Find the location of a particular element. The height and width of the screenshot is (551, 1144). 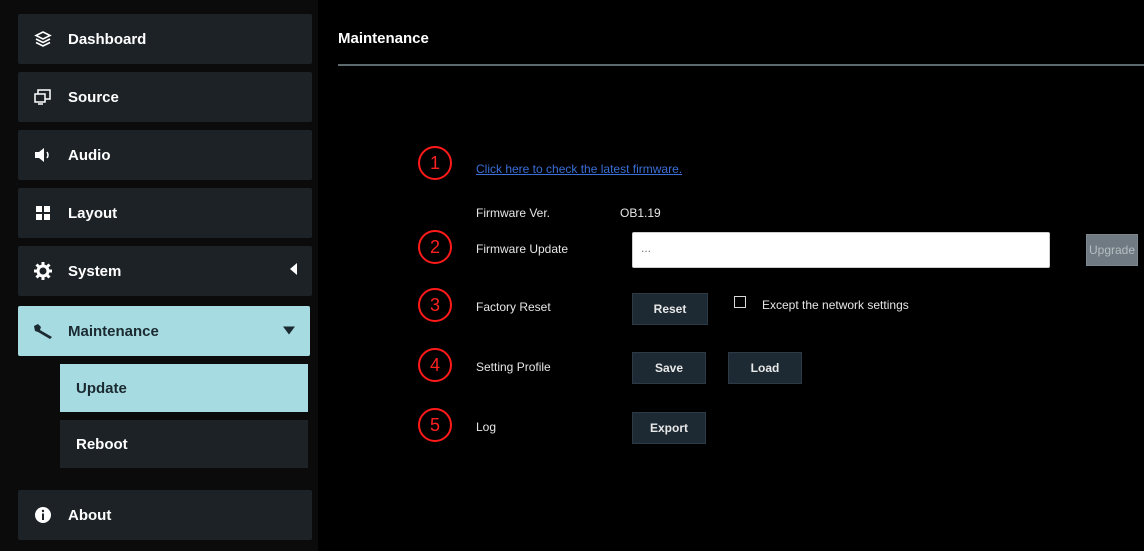

factory-reset-label: Factory Reset is located at coordinates (513, 307).